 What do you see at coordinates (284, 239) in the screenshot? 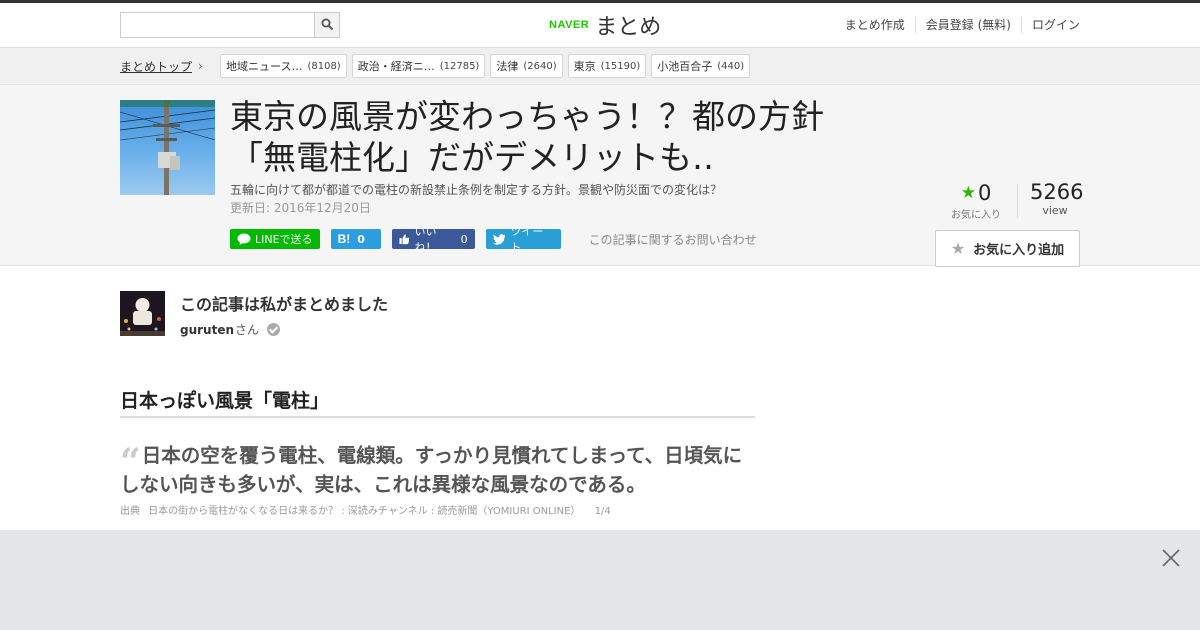
I see `line-share-label: LINEで送る` at bounding box center [284, 239].